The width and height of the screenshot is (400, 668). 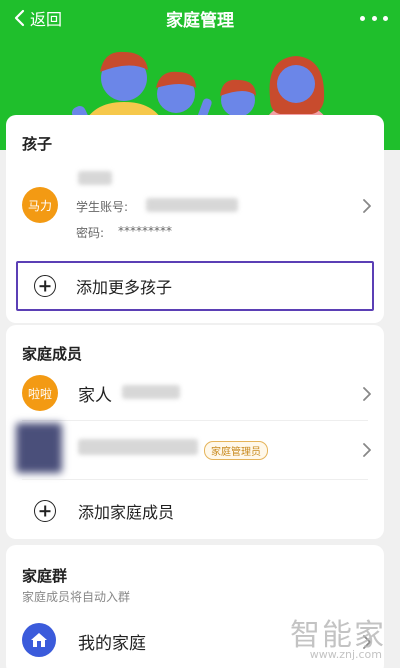 I want to click on admin-badge: 家庭管理员, so click(x=236, y=450).